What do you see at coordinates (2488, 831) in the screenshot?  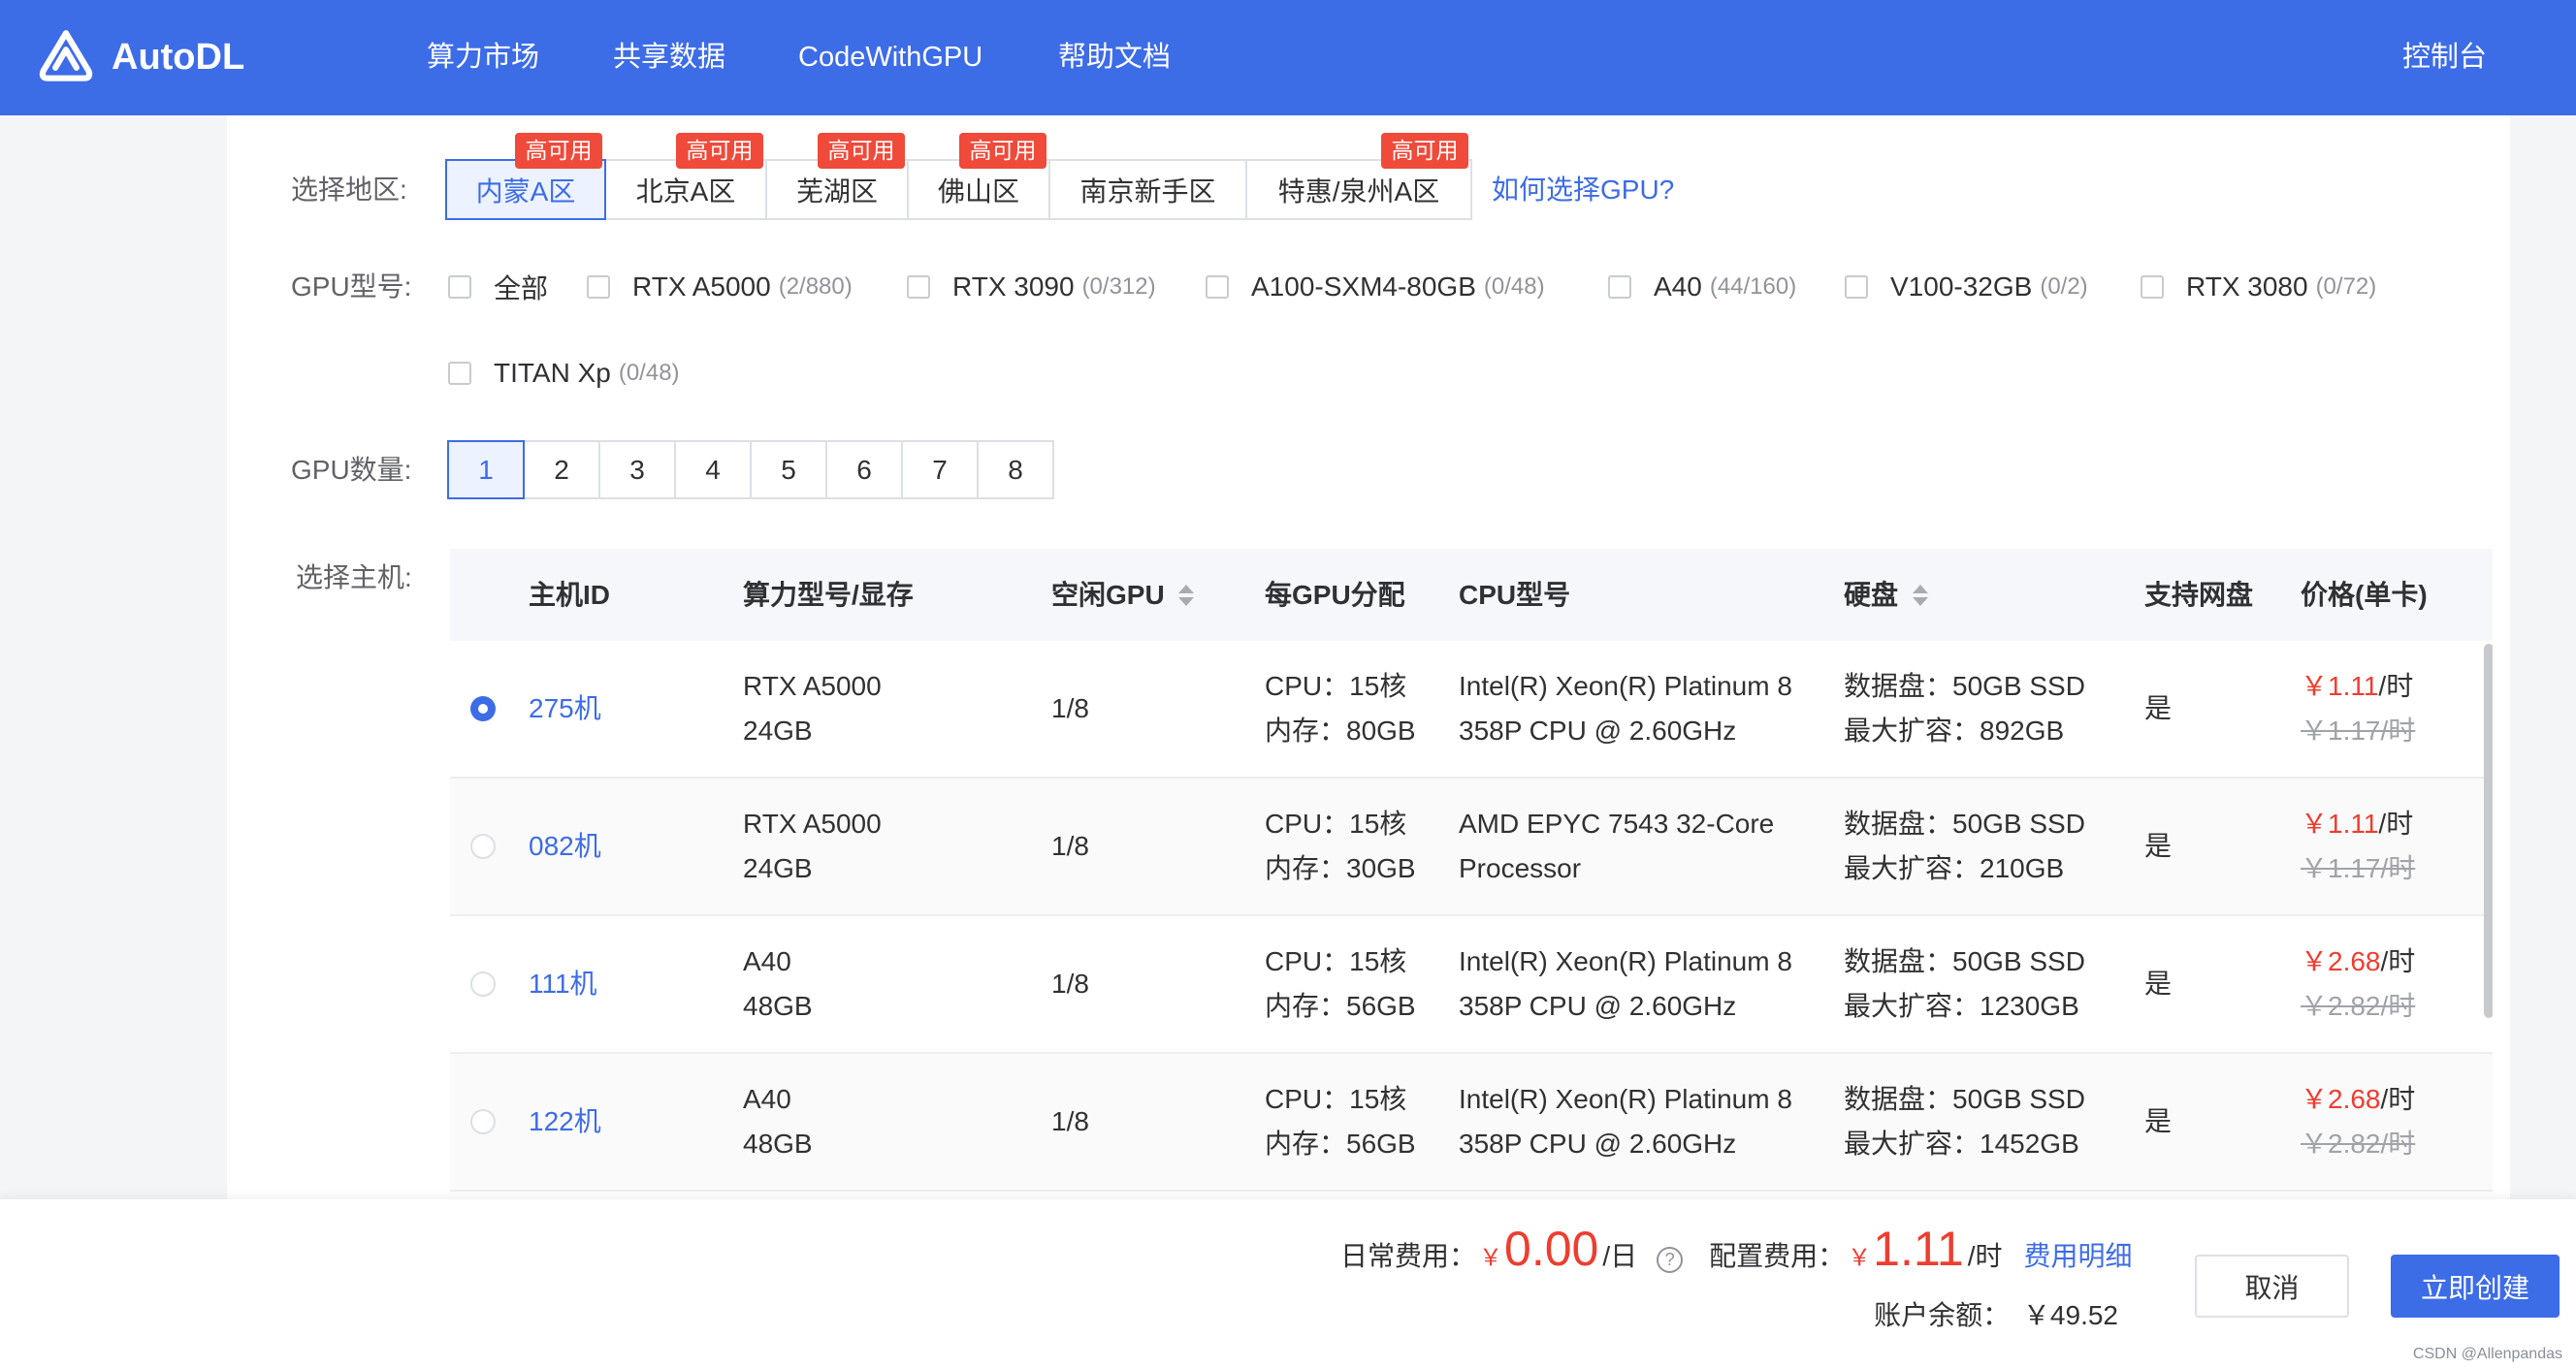 I see `table-scrollbar` at bounding box center [2488, 831].